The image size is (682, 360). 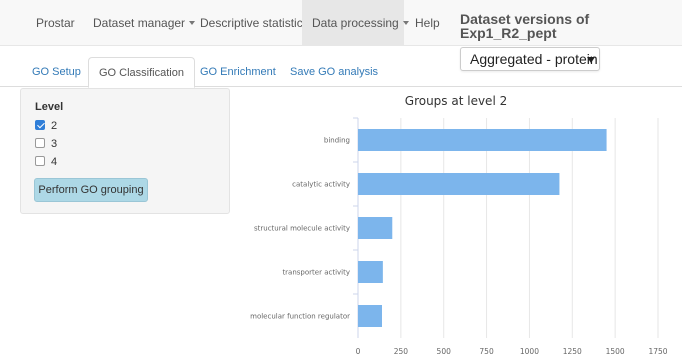 What do you see at coordinates (534, 59) in the screenshot?
I see `dataset-version-value: Aggregated - protein` at bounding box center [534, 59].